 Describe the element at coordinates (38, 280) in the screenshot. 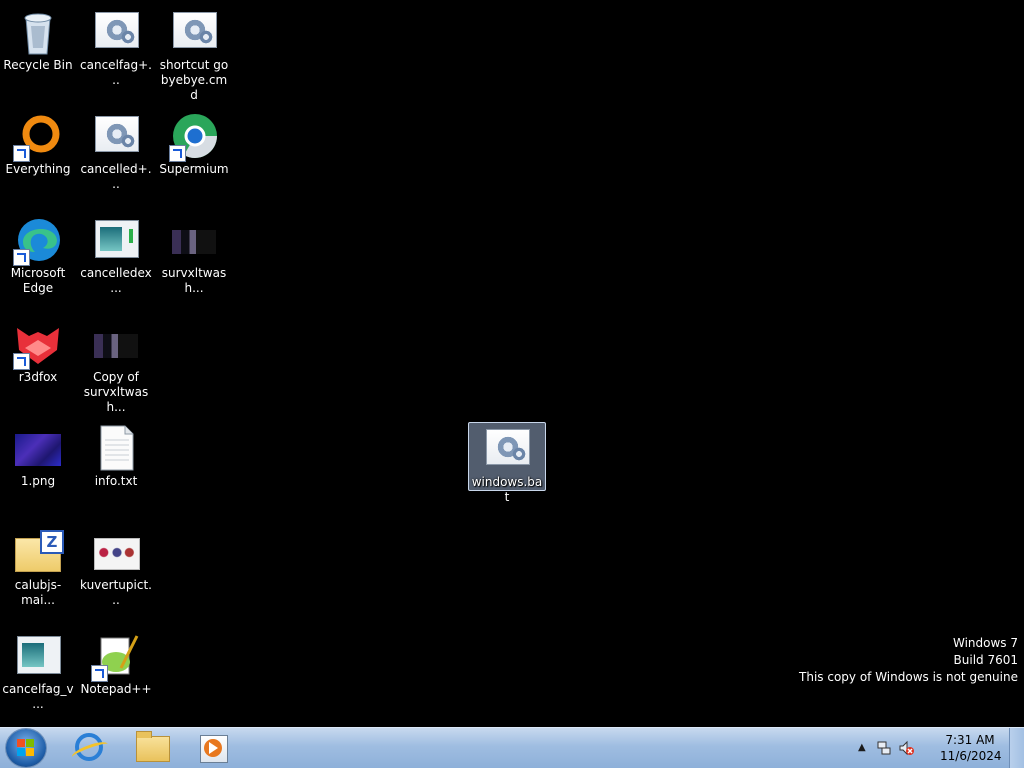

I see `microsoft-edge-label: Microsoft Edge` at that location.